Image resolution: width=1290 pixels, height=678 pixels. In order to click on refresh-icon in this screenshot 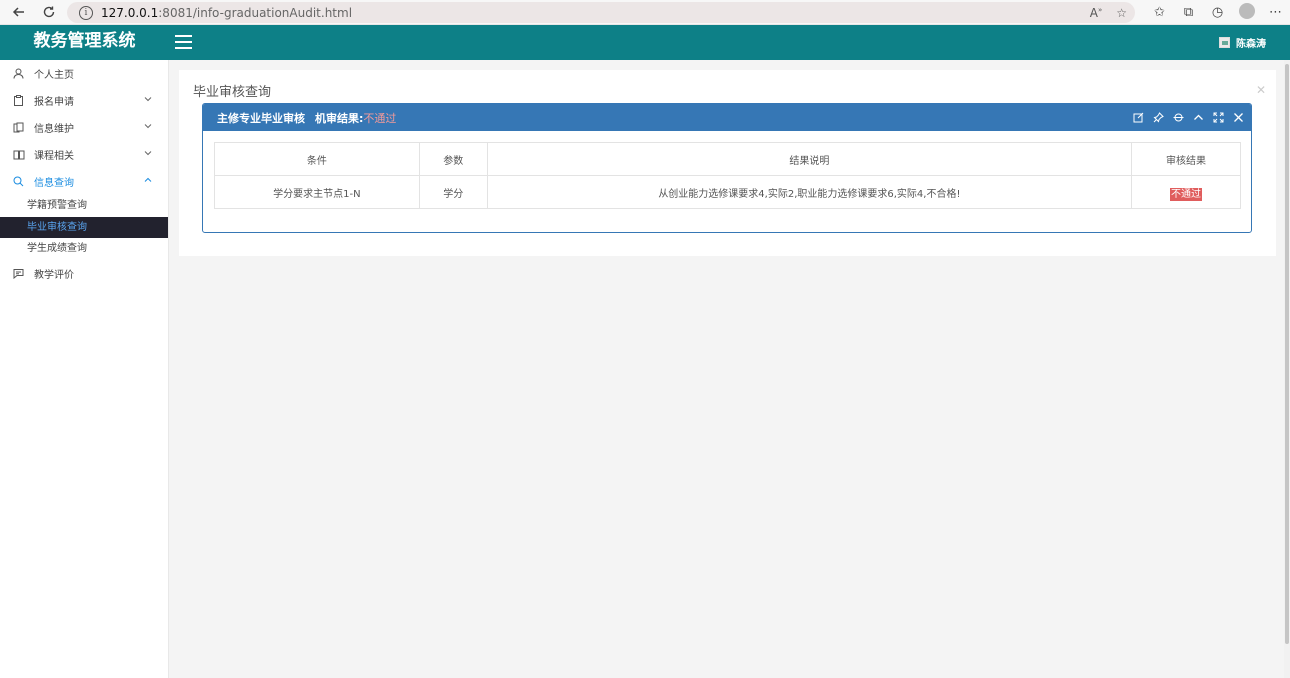, I will do `click(49, 12)`.